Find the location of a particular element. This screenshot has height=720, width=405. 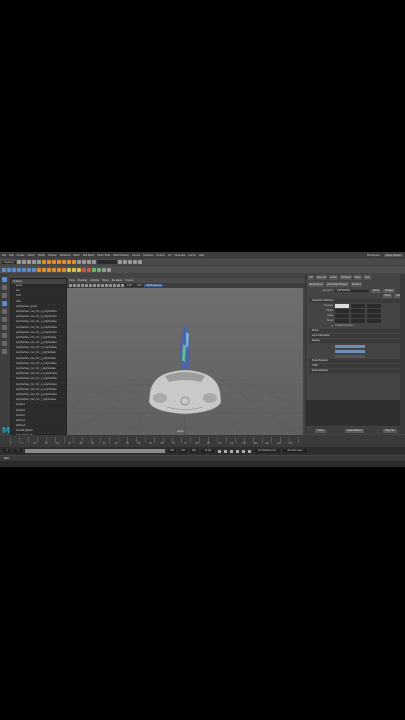

menu-modify: Modify is located at coordinates (42, 255).